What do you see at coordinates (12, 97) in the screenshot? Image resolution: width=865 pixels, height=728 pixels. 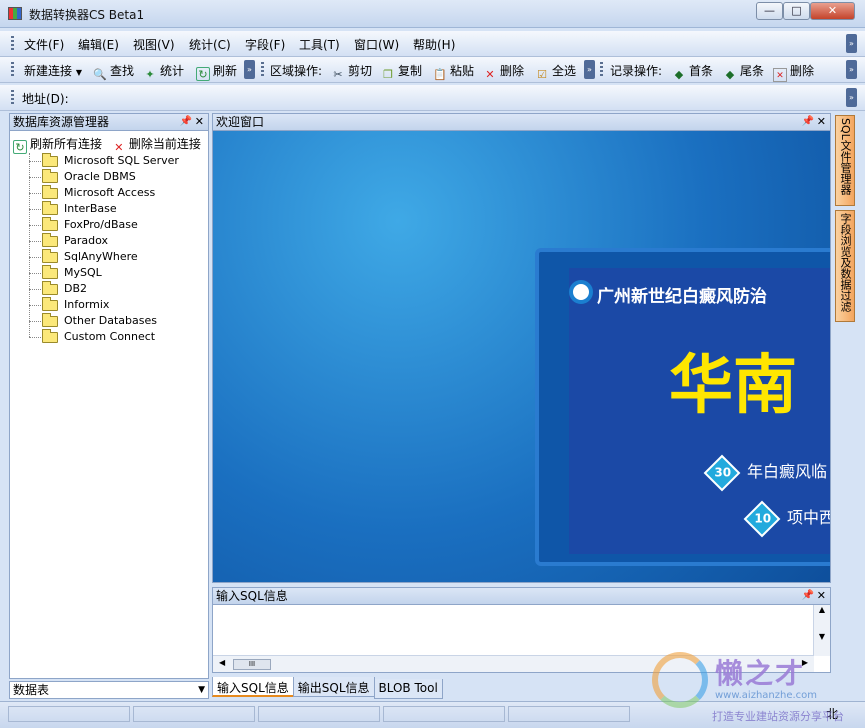 I see `address-grip` at bounding box center [12, 97].